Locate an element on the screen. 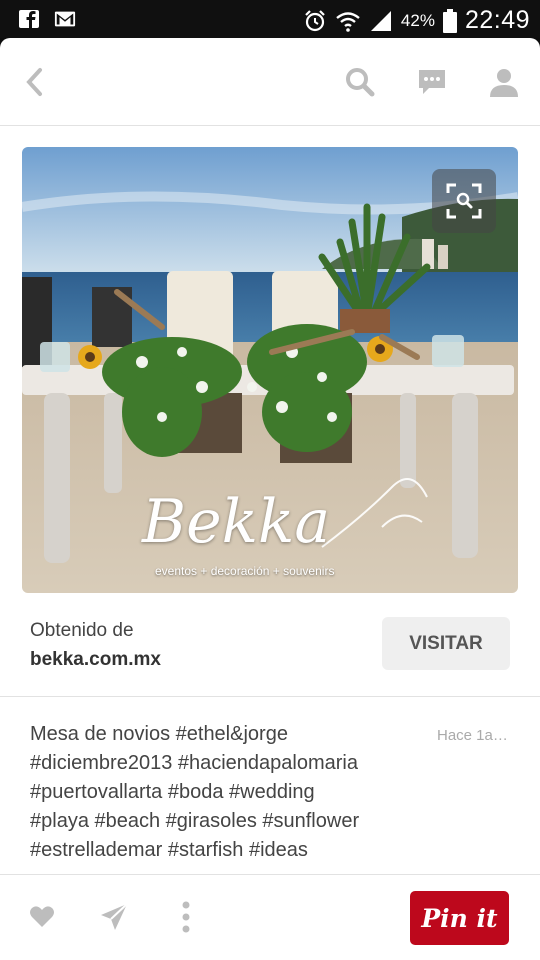  clock: 22:49 is located at coordinates (497, 20).